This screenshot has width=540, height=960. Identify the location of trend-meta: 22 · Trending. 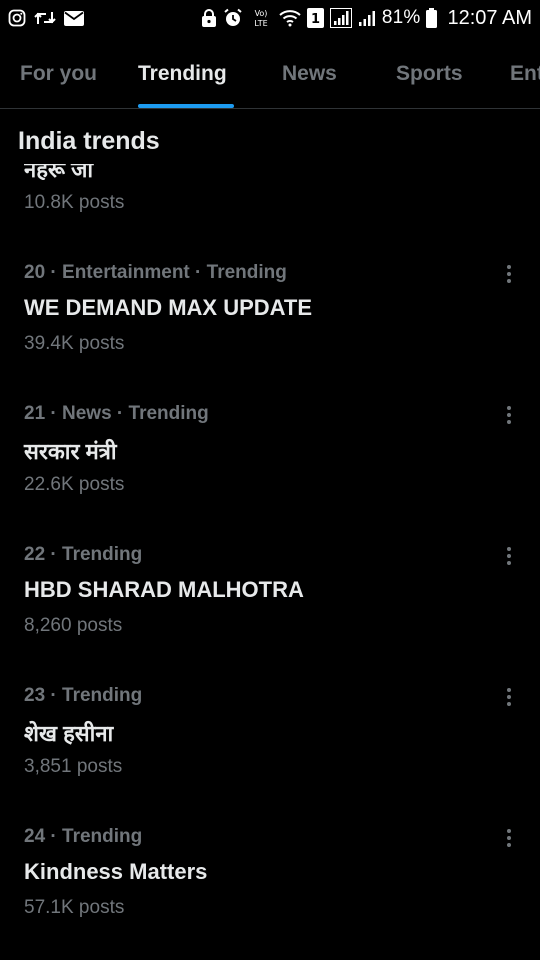
(83, 554).